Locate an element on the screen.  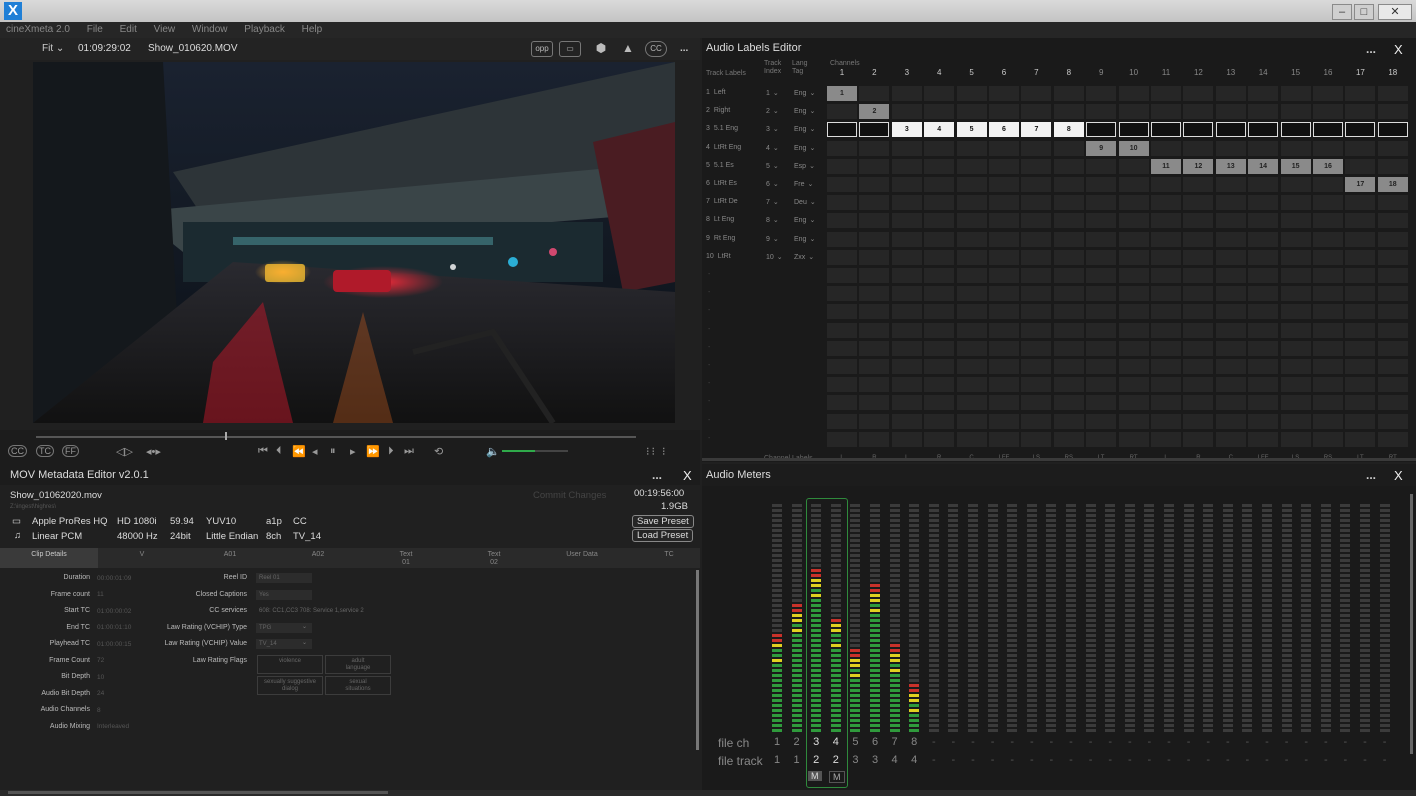
bottom-scrollbar is located at coordinates (708, 793).